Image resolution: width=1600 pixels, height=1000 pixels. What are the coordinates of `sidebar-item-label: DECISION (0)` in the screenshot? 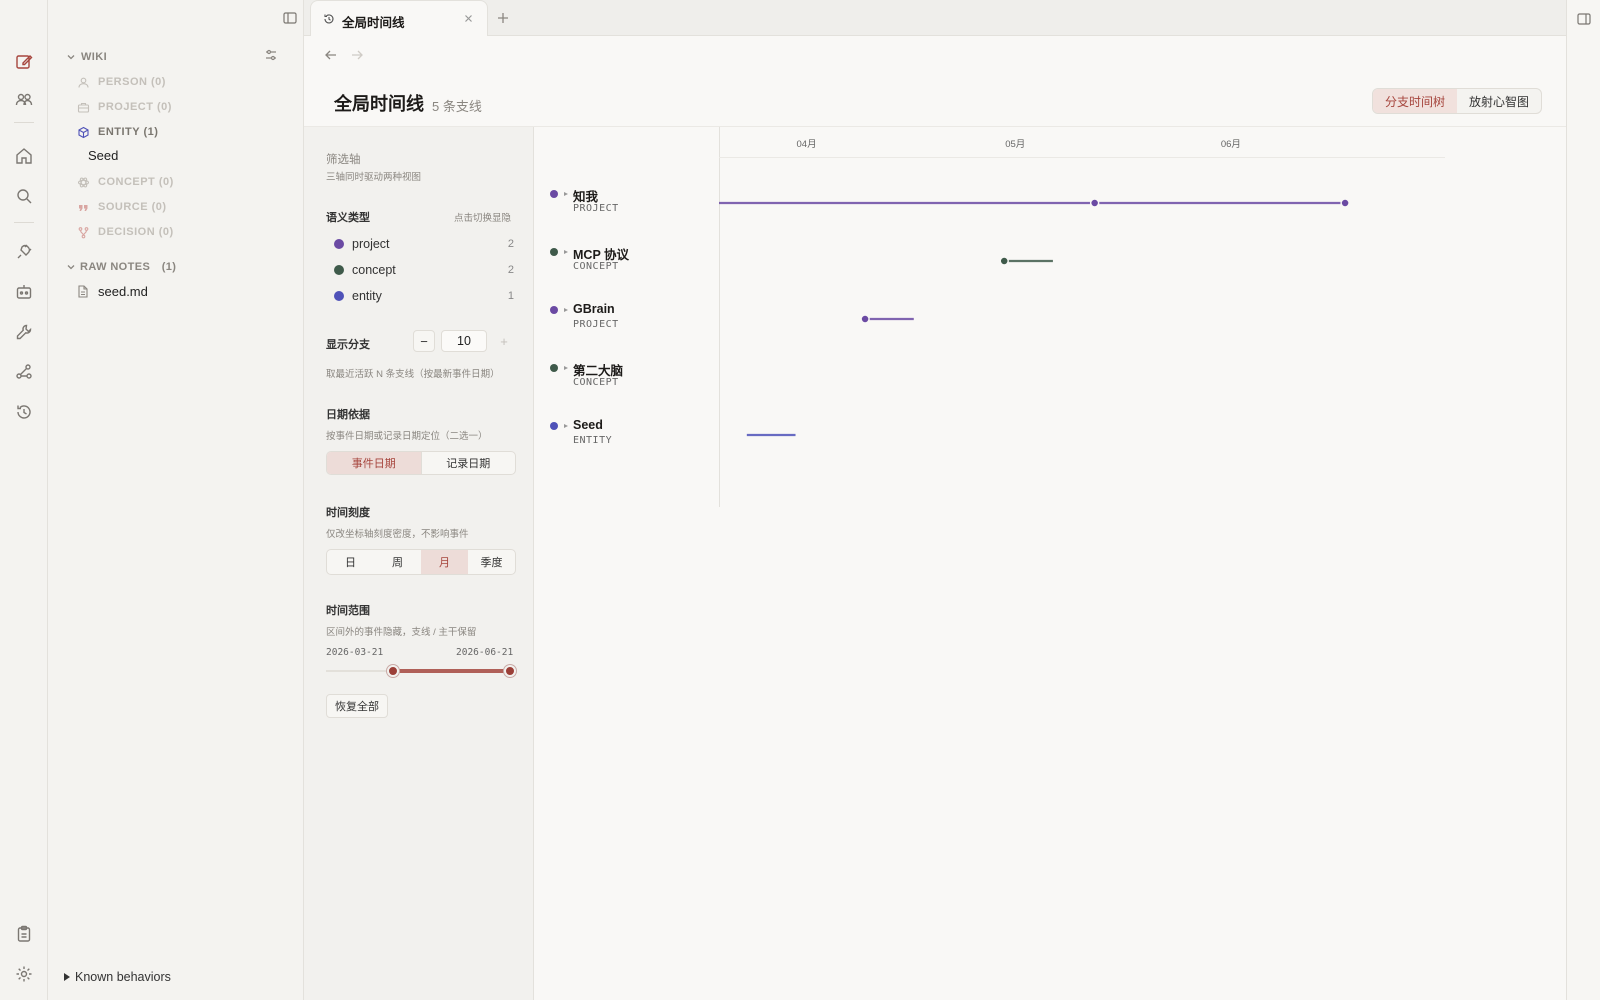 It's located at (136, 232).